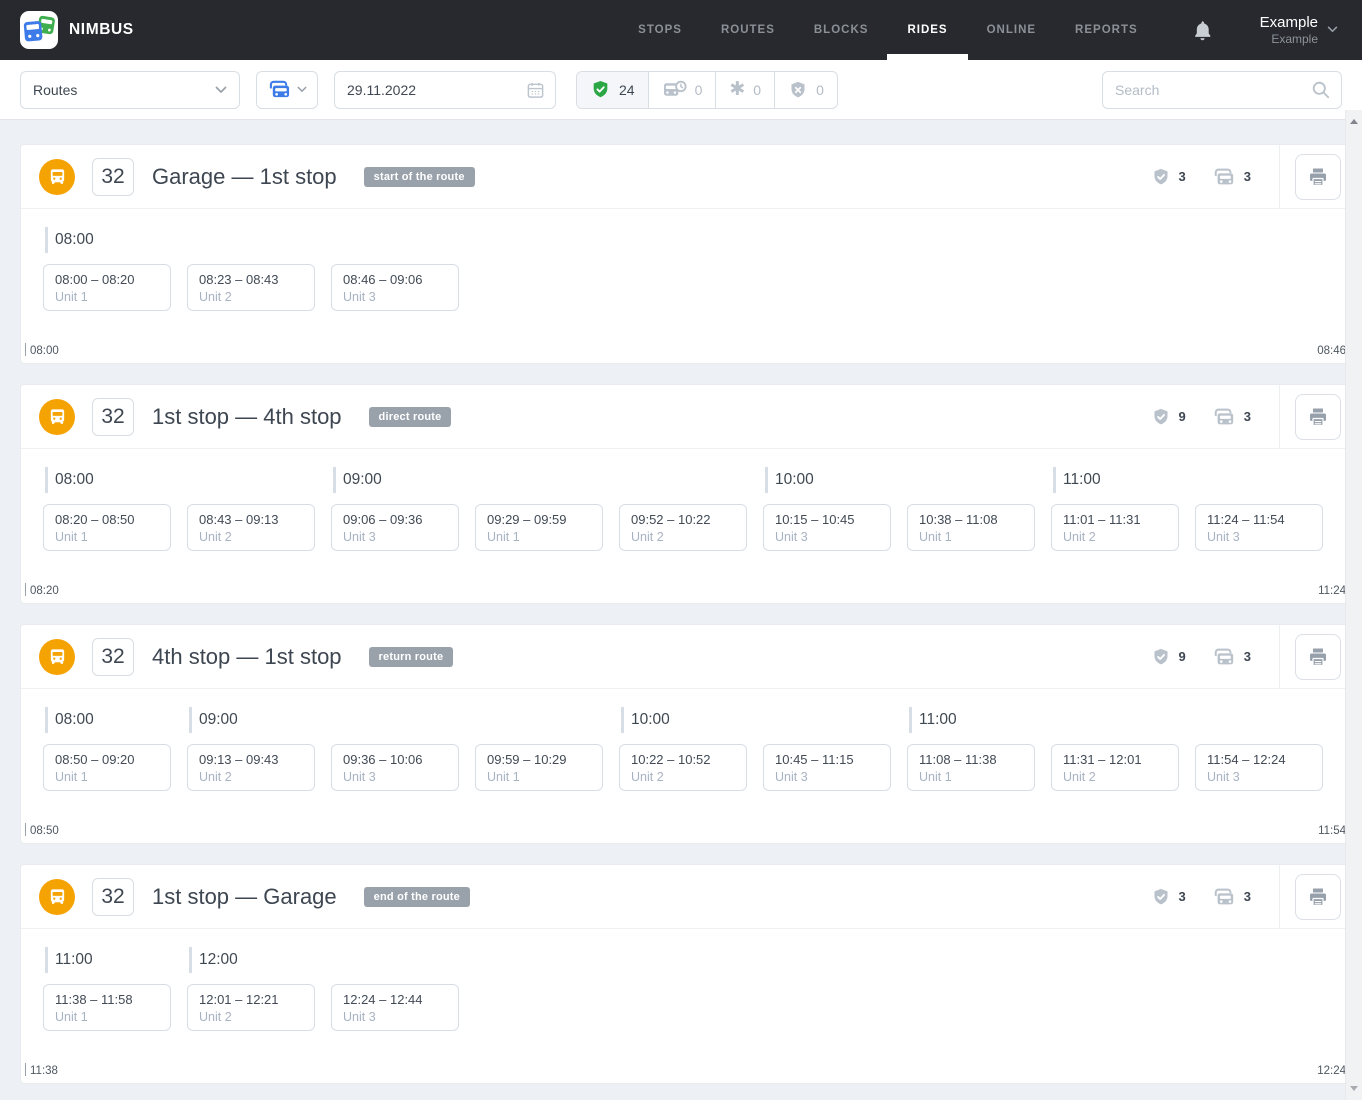 The width and height of the screenshot is (1362, 1100). I want to click on section-time-range: 08:20 11:24, so click(688, 590).